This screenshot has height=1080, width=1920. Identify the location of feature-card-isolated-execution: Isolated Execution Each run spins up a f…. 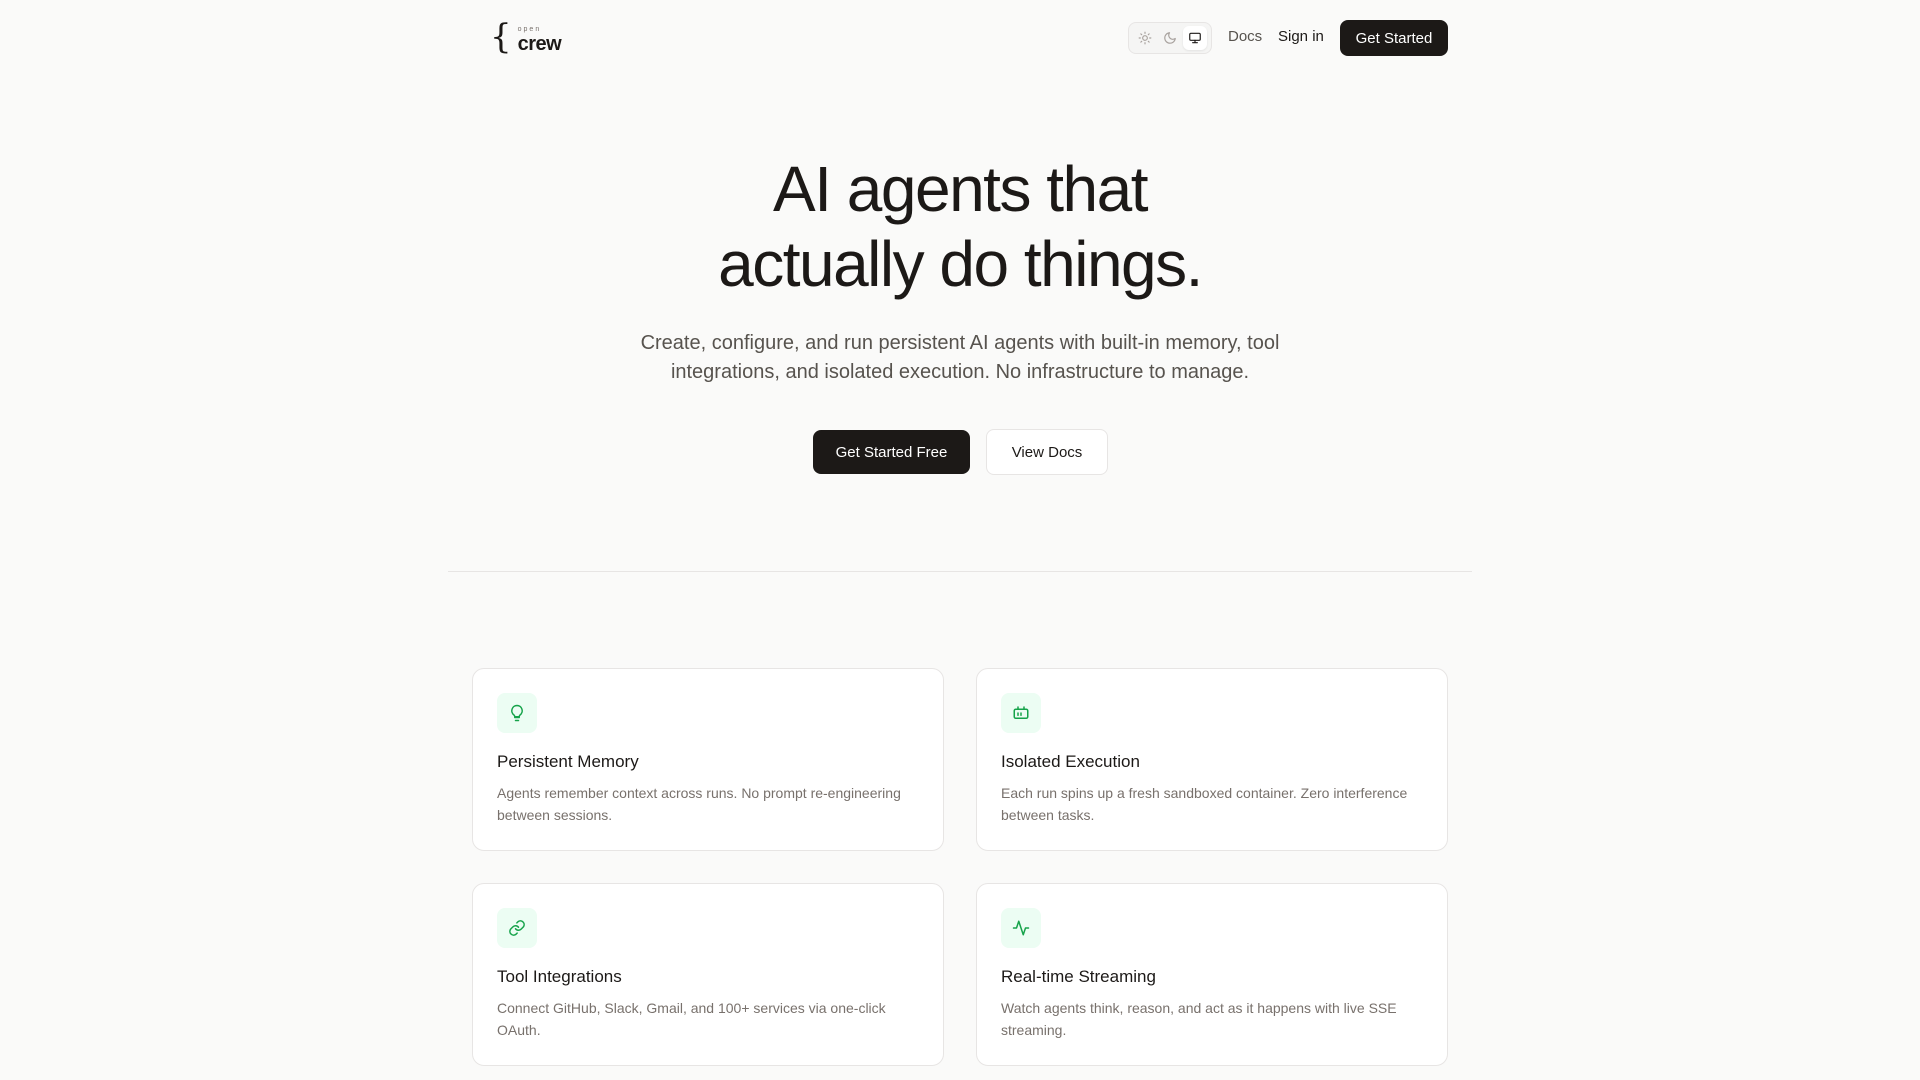
(1212, 759).